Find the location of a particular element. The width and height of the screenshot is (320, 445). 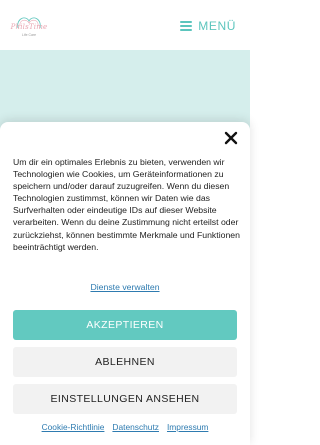

privacy-link: Datenschutz is located at coordinates (135, 427).